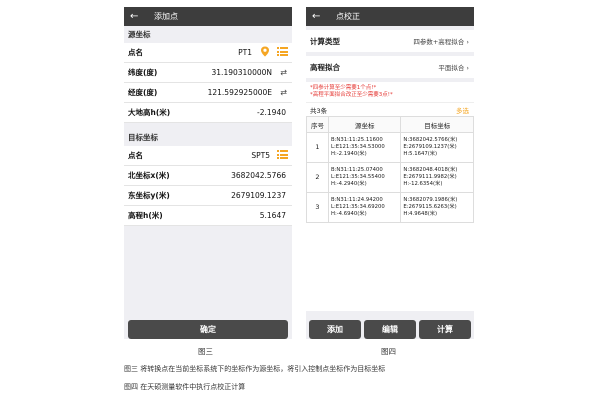 This screenshot has height=400, width=600. Describe the element at coordinates (319, 110) in the screenshot. I see `record-count: 共3条` at that location.